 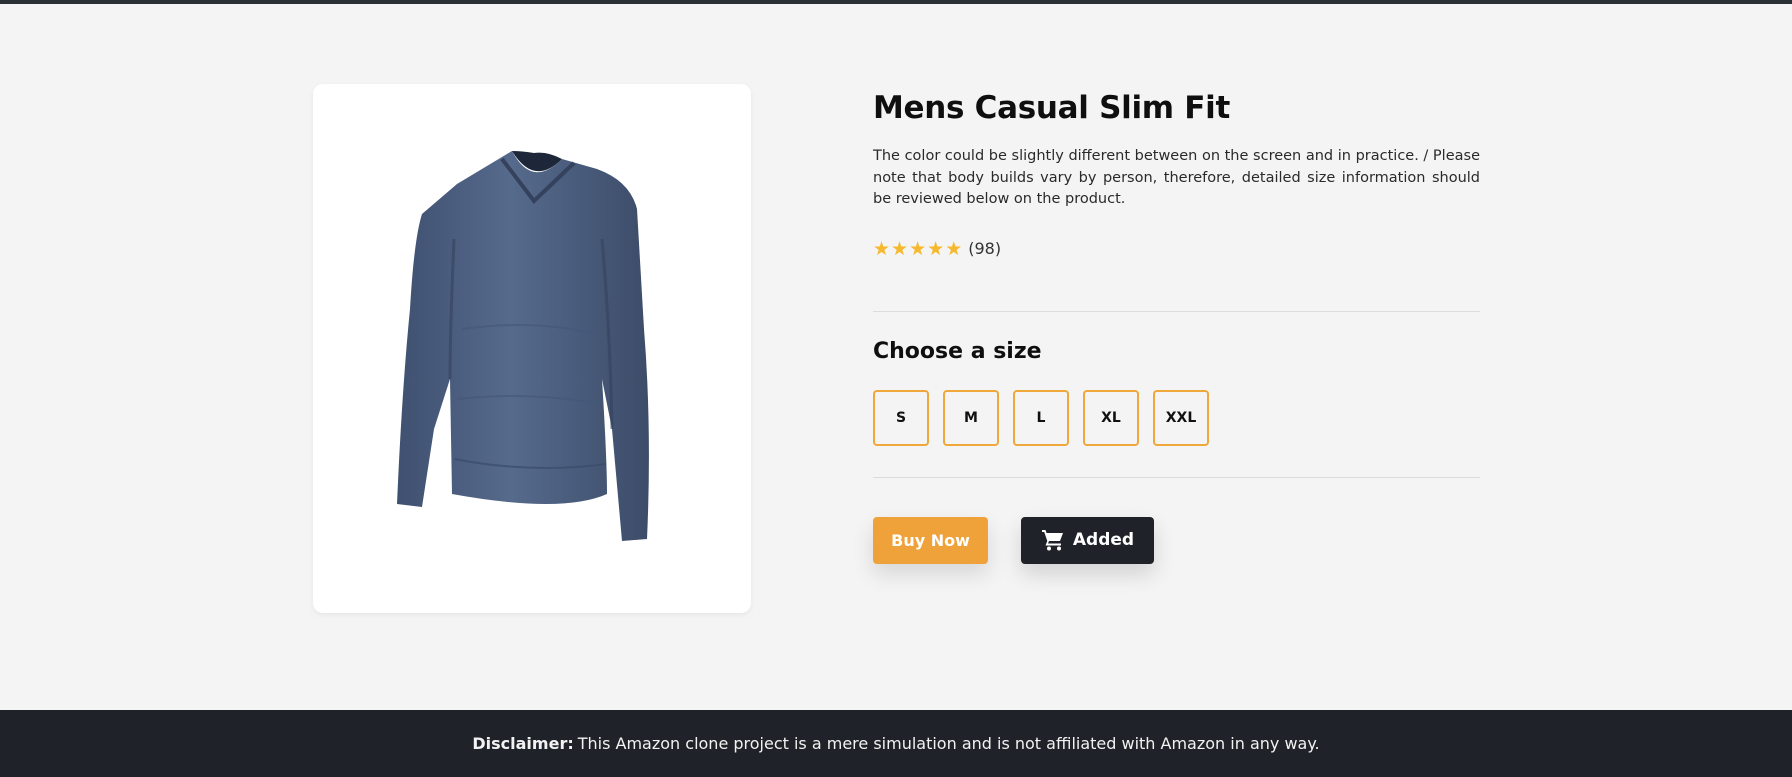 What do you see at coordinates (957, 351) in the screenshot?
I see `size-heading: Choose a size` at bounding box center [957, 351].